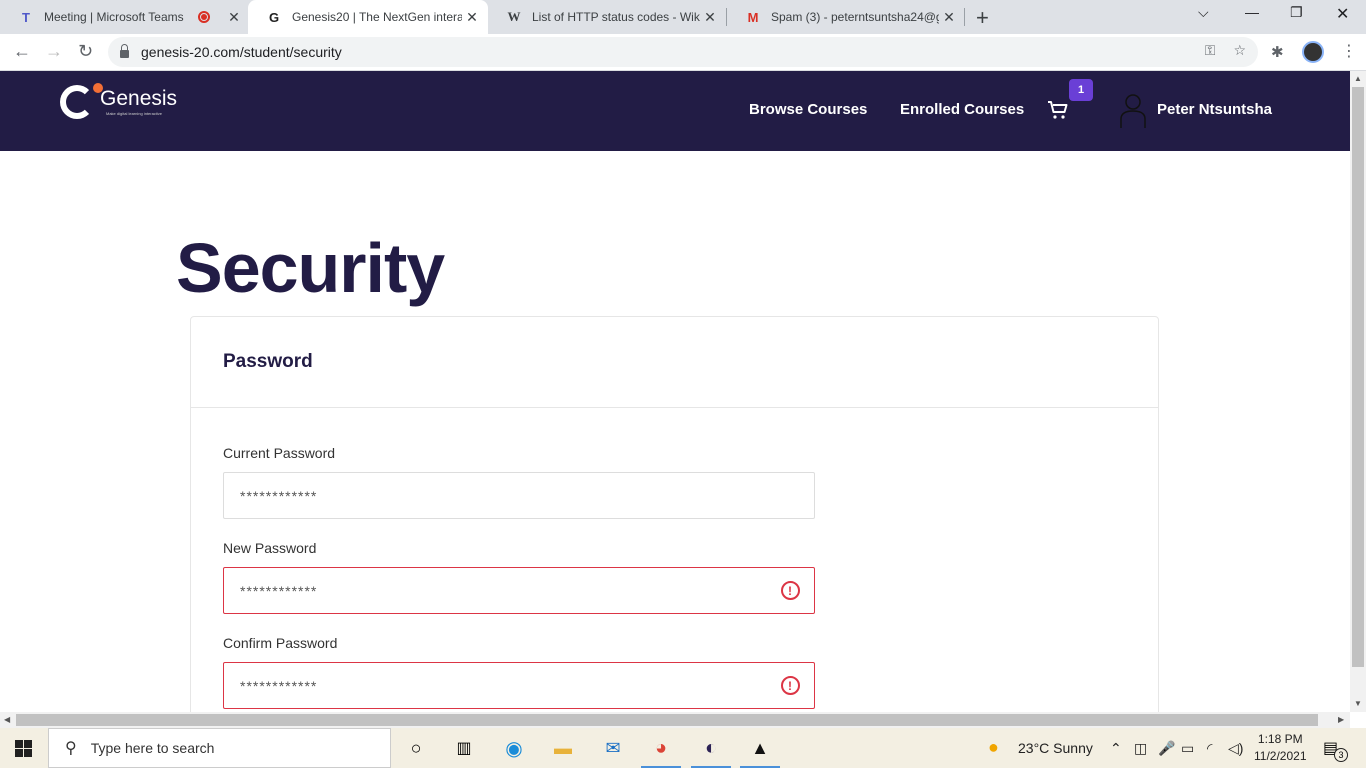 Image resolution: width=1366 pixels, height=768 pixels. I want to click on logo-mark, so click(77, 102).